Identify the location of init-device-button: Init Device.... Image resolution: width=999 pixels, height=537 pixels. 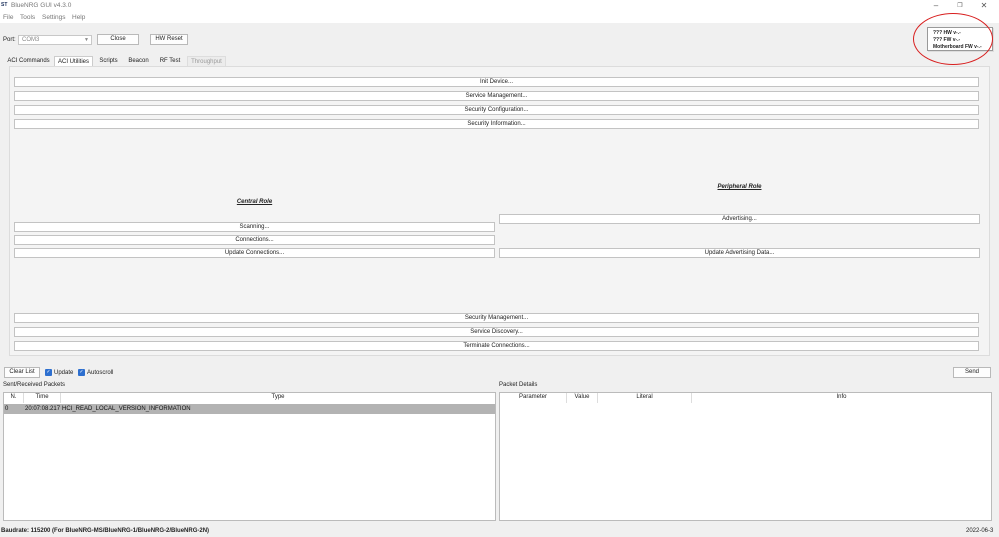
(496, 82).